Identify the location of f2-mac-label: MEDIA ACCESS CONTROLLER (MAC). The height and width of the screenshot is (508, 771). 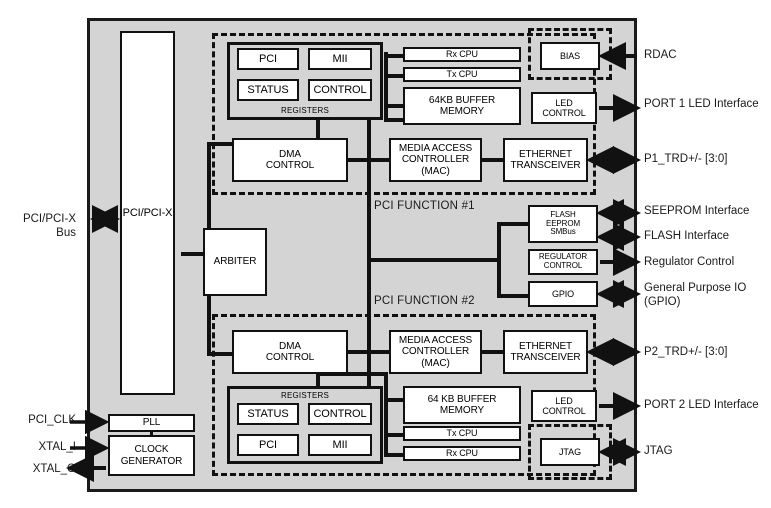
(435, 352).